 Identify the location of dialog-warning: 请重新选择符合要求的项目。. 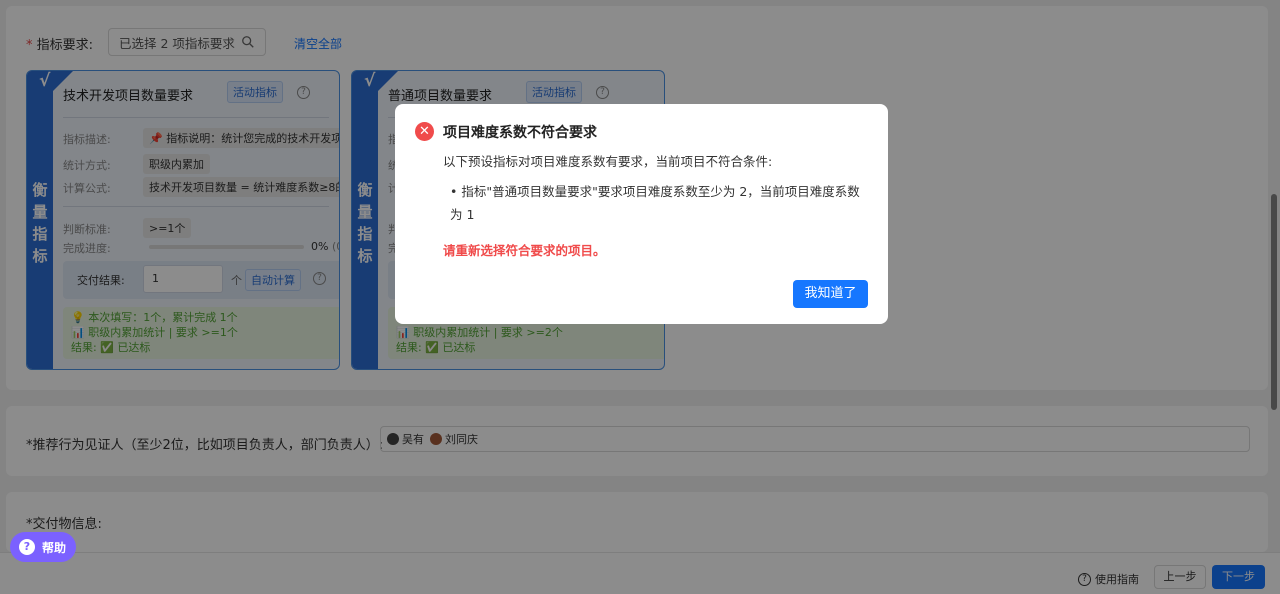
(524, 250).